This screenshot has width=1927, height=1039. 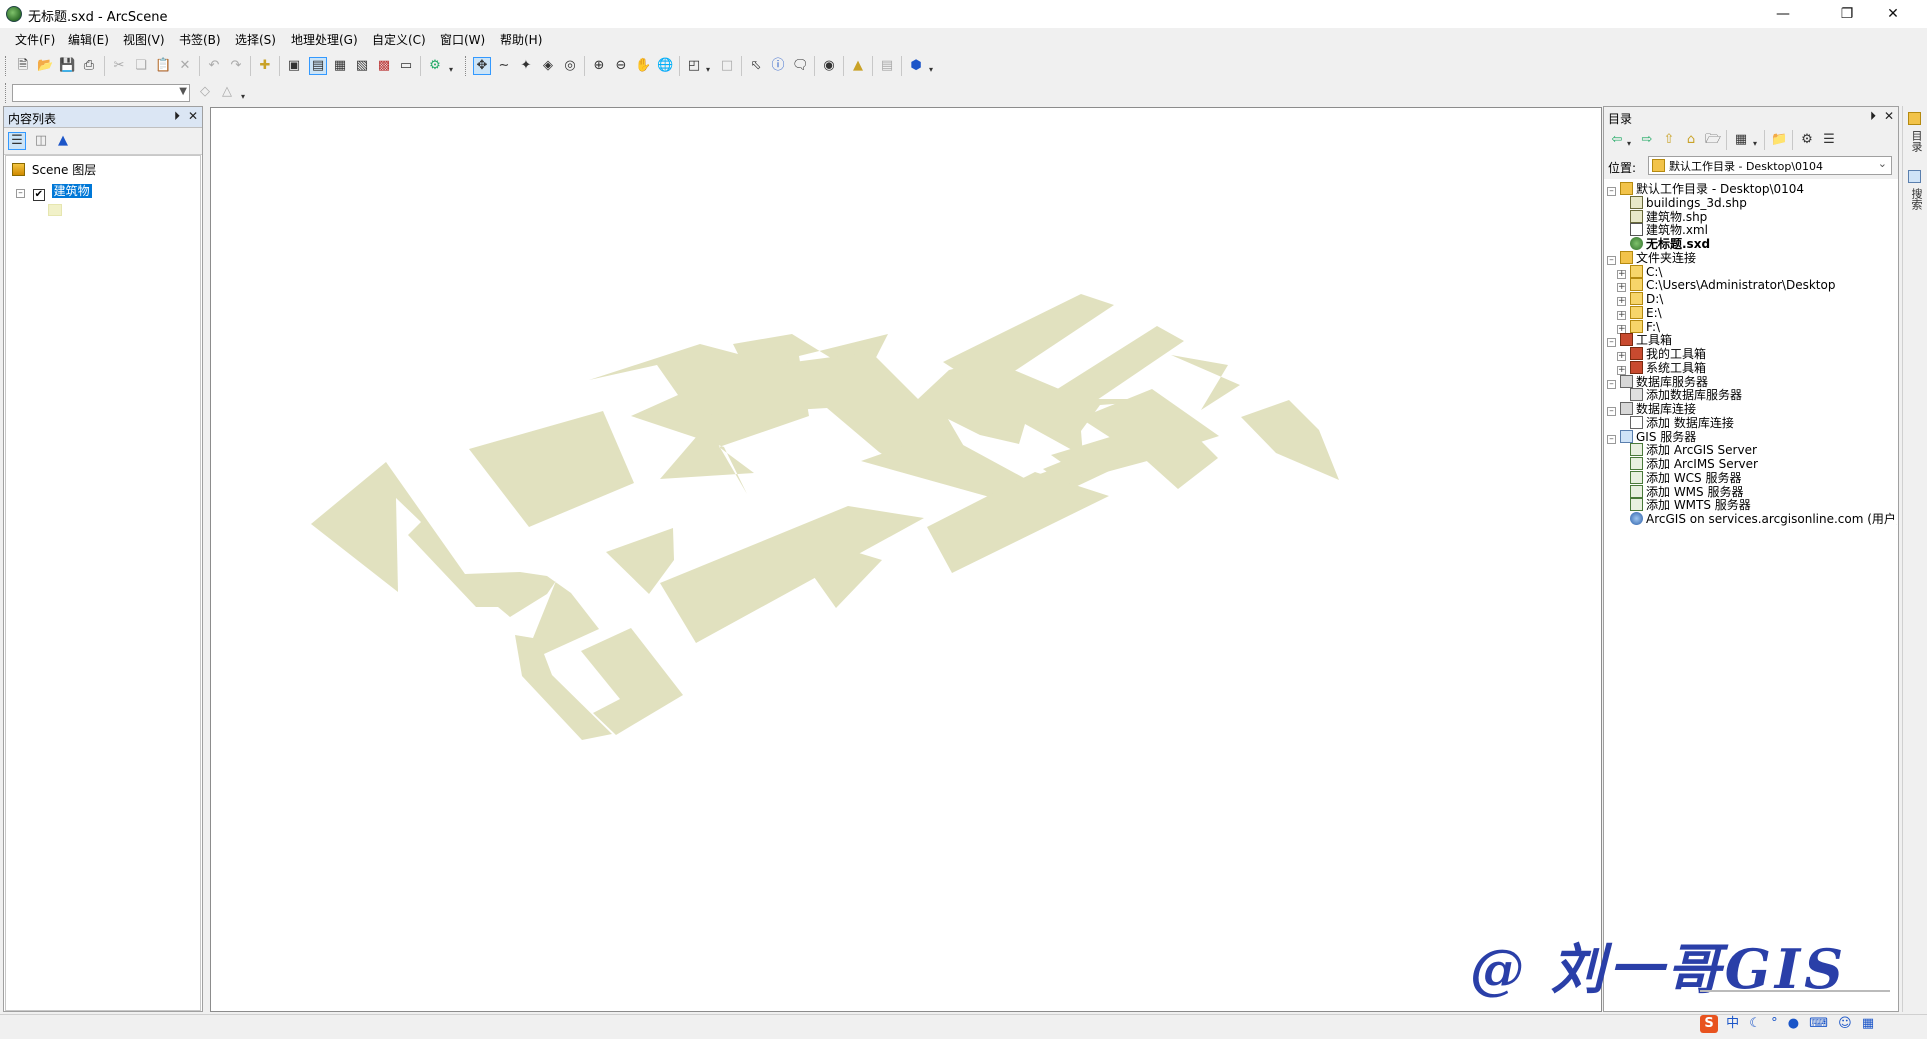 I want to click on menu-edit: 编辑(E), so click(x=88, y=39).